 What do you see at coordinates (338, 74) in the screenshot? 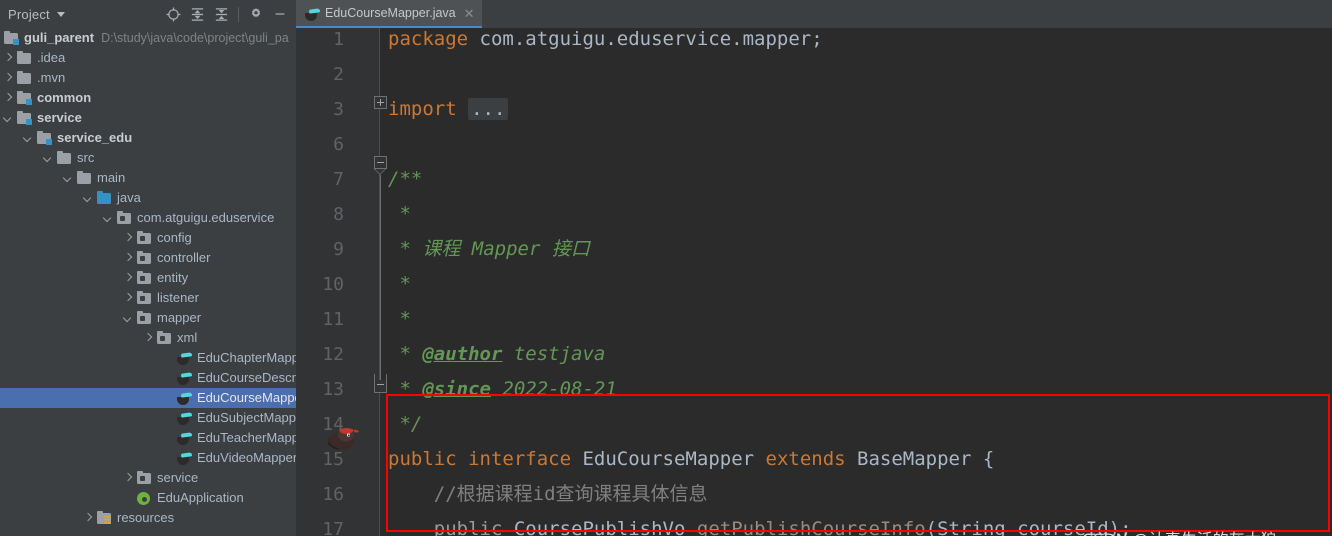
I see `line-number: 2` at bounding box center [338, 74].